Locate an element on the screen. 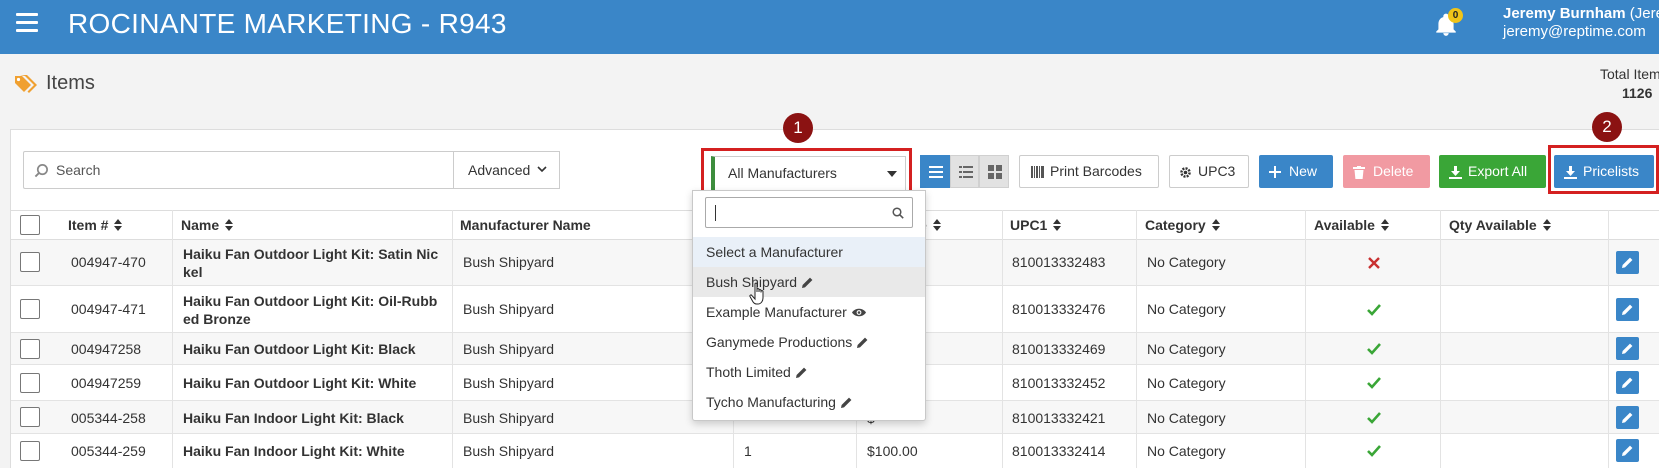 This screenshot has height=468, width=1659. print-barcodes-button: Print Barcodes is located at coordinates (1089, 171).